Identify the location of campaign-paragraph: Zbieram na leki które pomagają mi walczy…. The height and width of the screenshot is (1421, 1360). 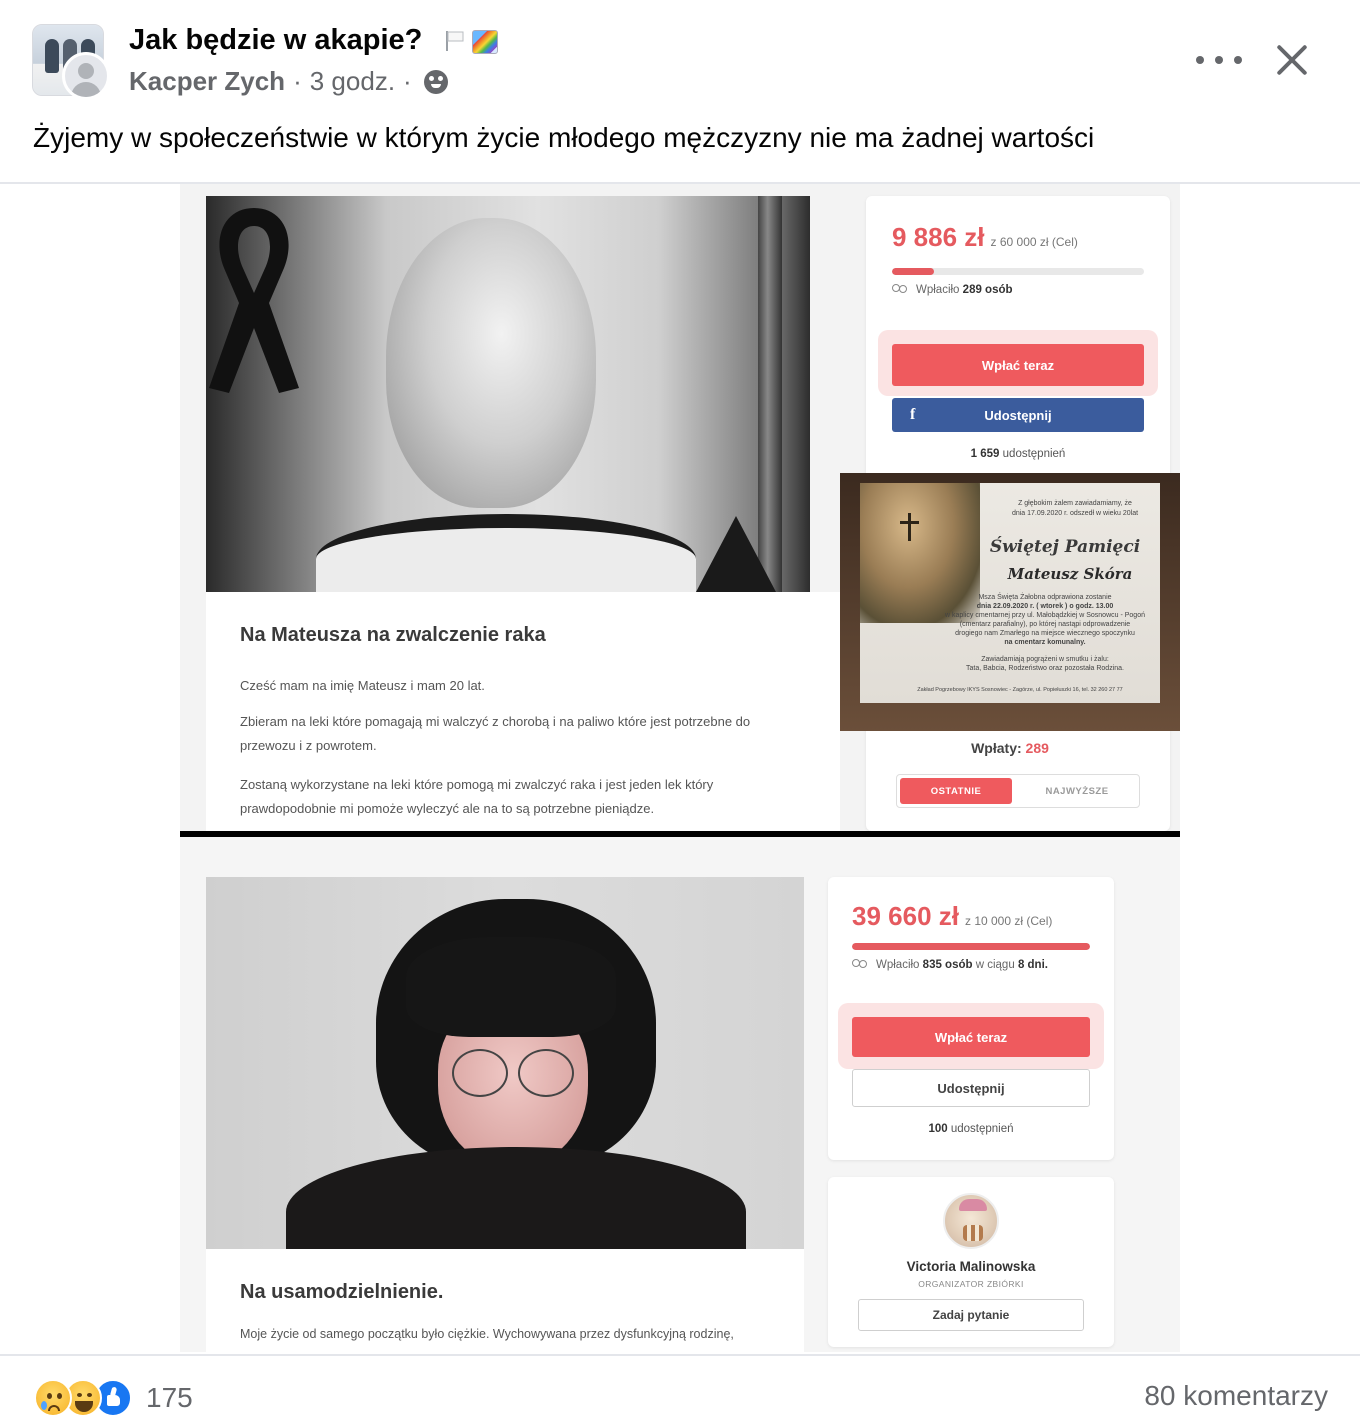
(495, 721).